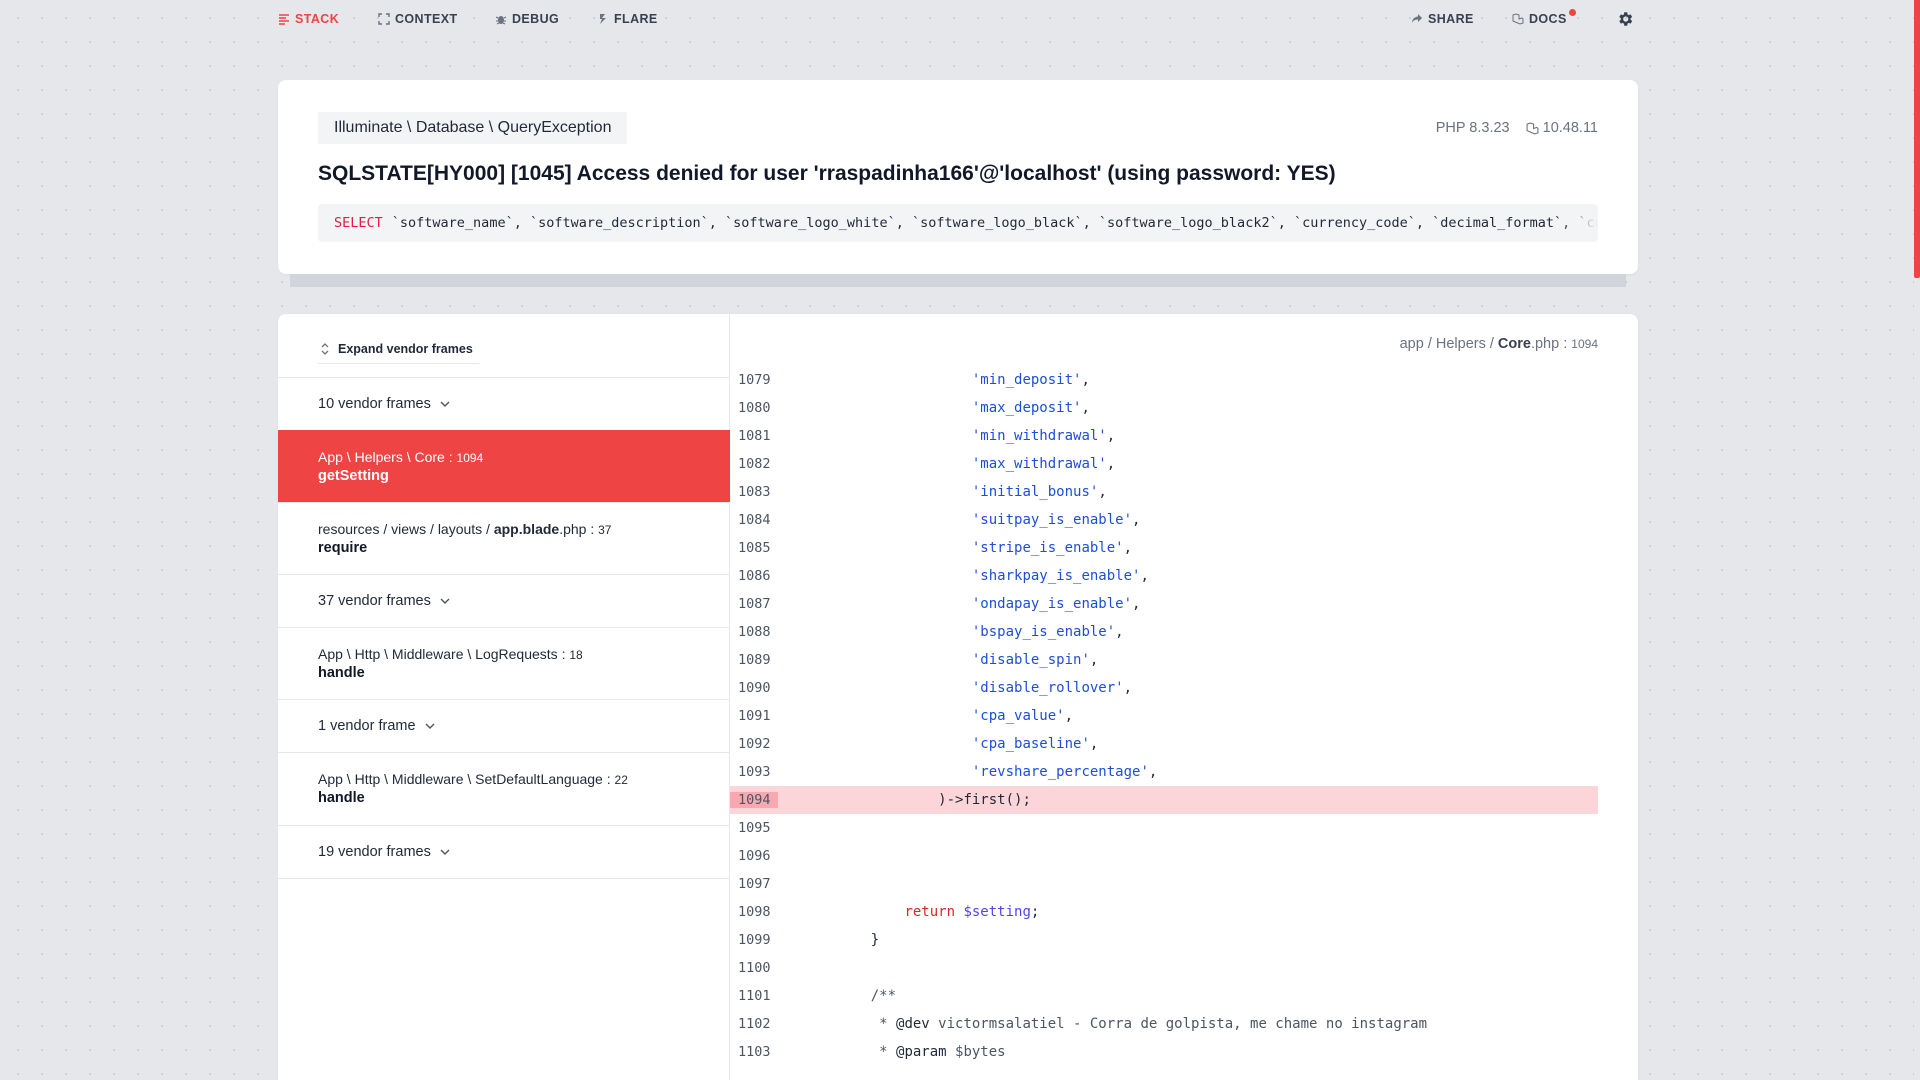 The image size is (1920, 1080). I want to click on comment-token: $bytes, so click(976, 1052).